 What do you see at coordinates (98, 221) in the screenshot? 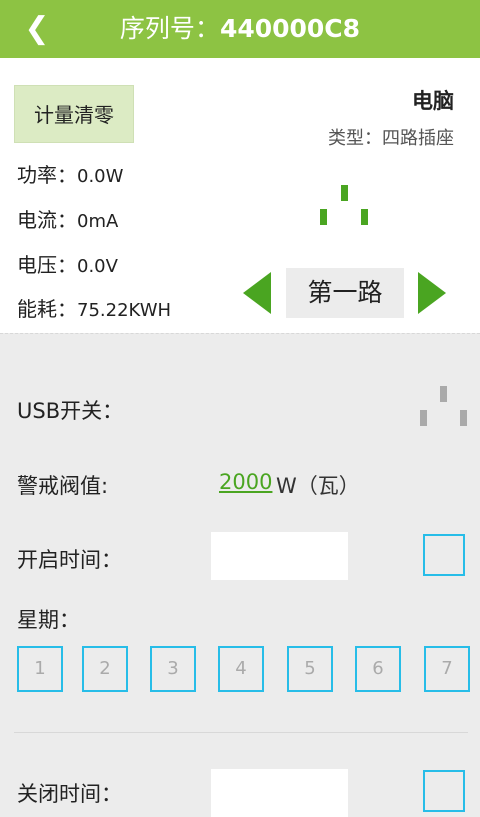
I see `current-value: 0mA` at bounding box center [98, 221].